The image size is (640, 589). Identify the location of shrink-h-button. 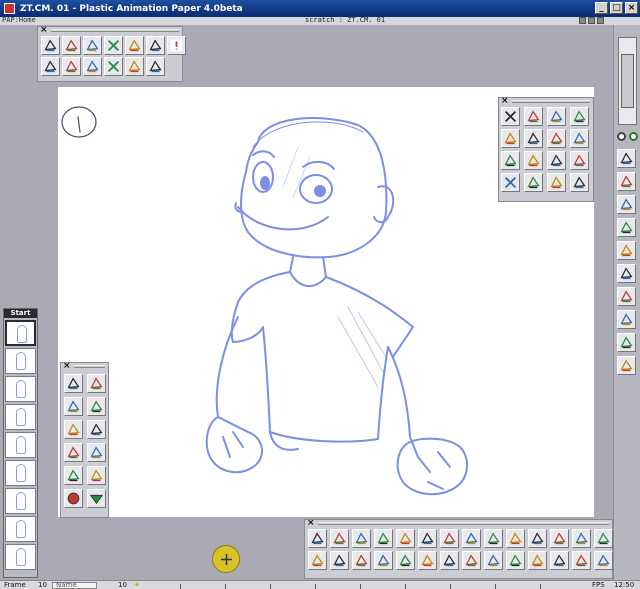
(73, 406).